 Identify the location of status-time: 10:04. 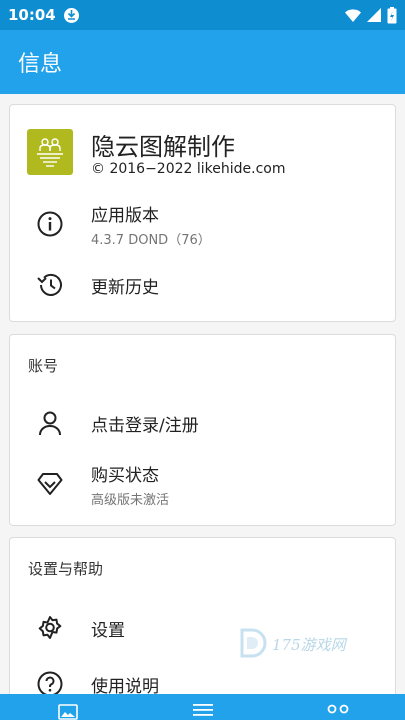
(32, 15).